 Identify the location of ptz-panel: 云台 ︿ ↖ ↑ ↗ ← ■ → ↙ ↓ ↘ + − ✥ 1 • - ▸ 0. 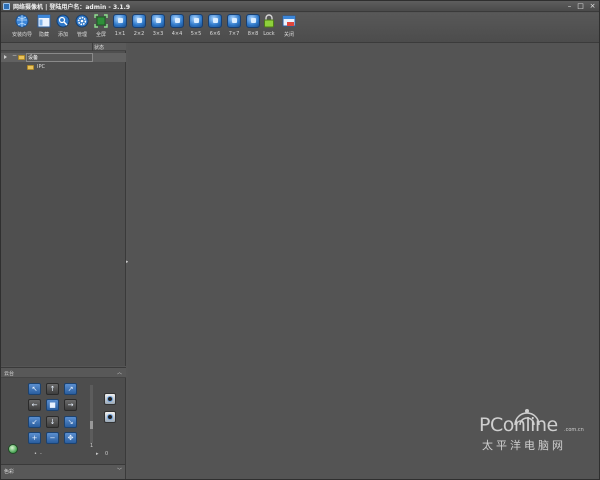
(63, 415).